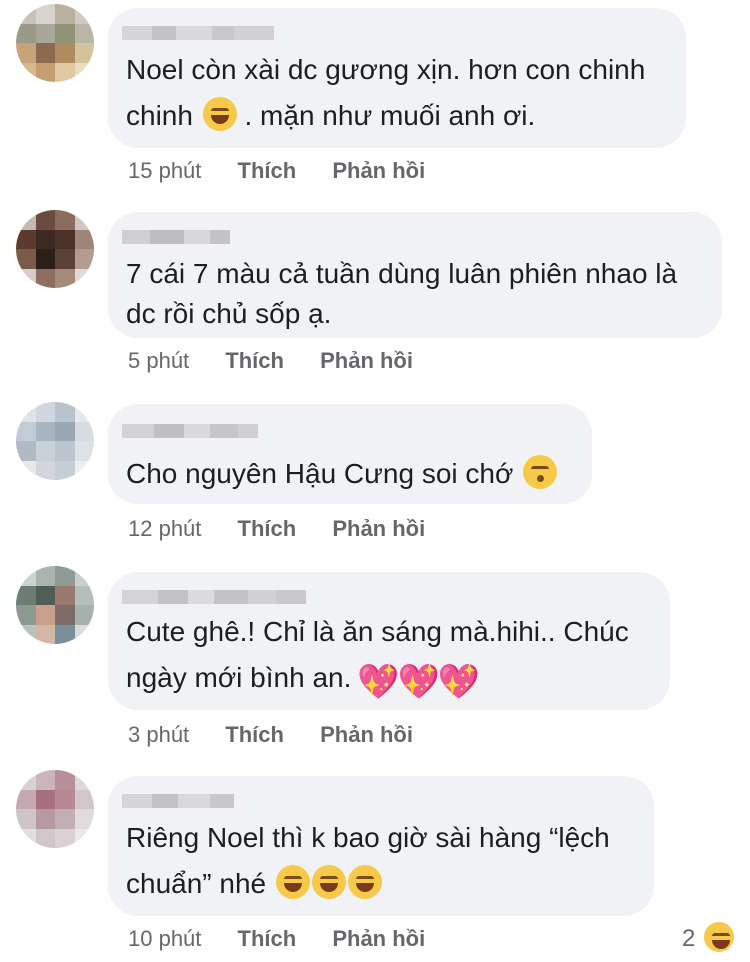 This screenshot has height=962, width=750. What do you see at coordinates (390, 115) in the screenshot?
I see `comment-text-line: . mặn như muối anh ơi.` at bounding box center [390, 115].